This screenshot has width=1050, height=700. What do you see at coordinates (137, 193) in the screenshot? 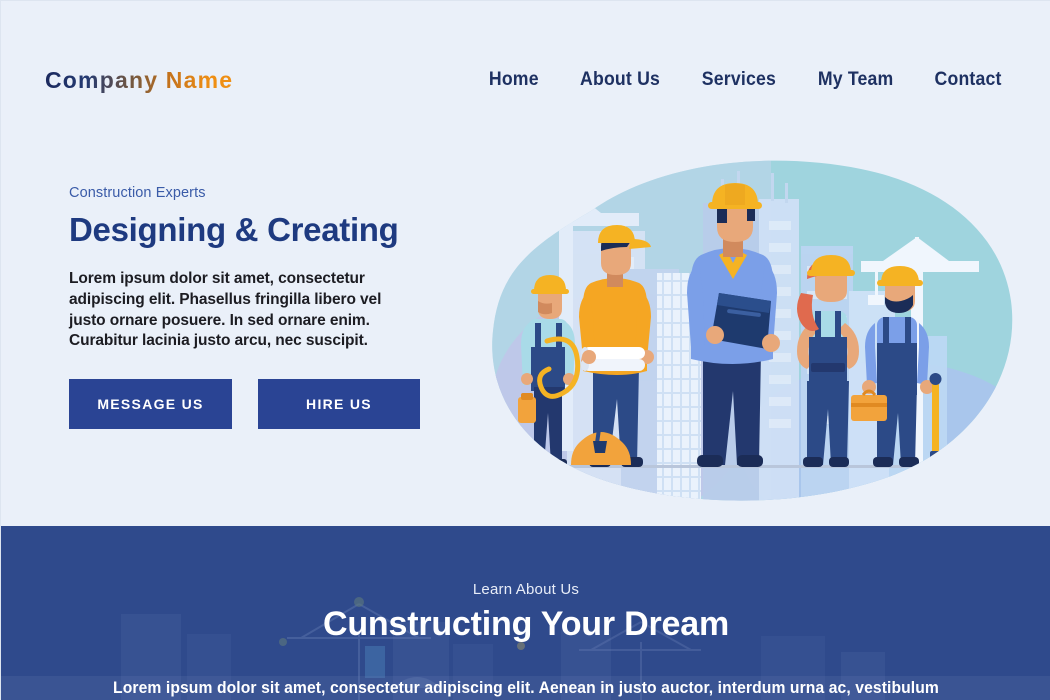
I see `hero-eyebrow: Construction Experts` at bounding box center [137, 193].